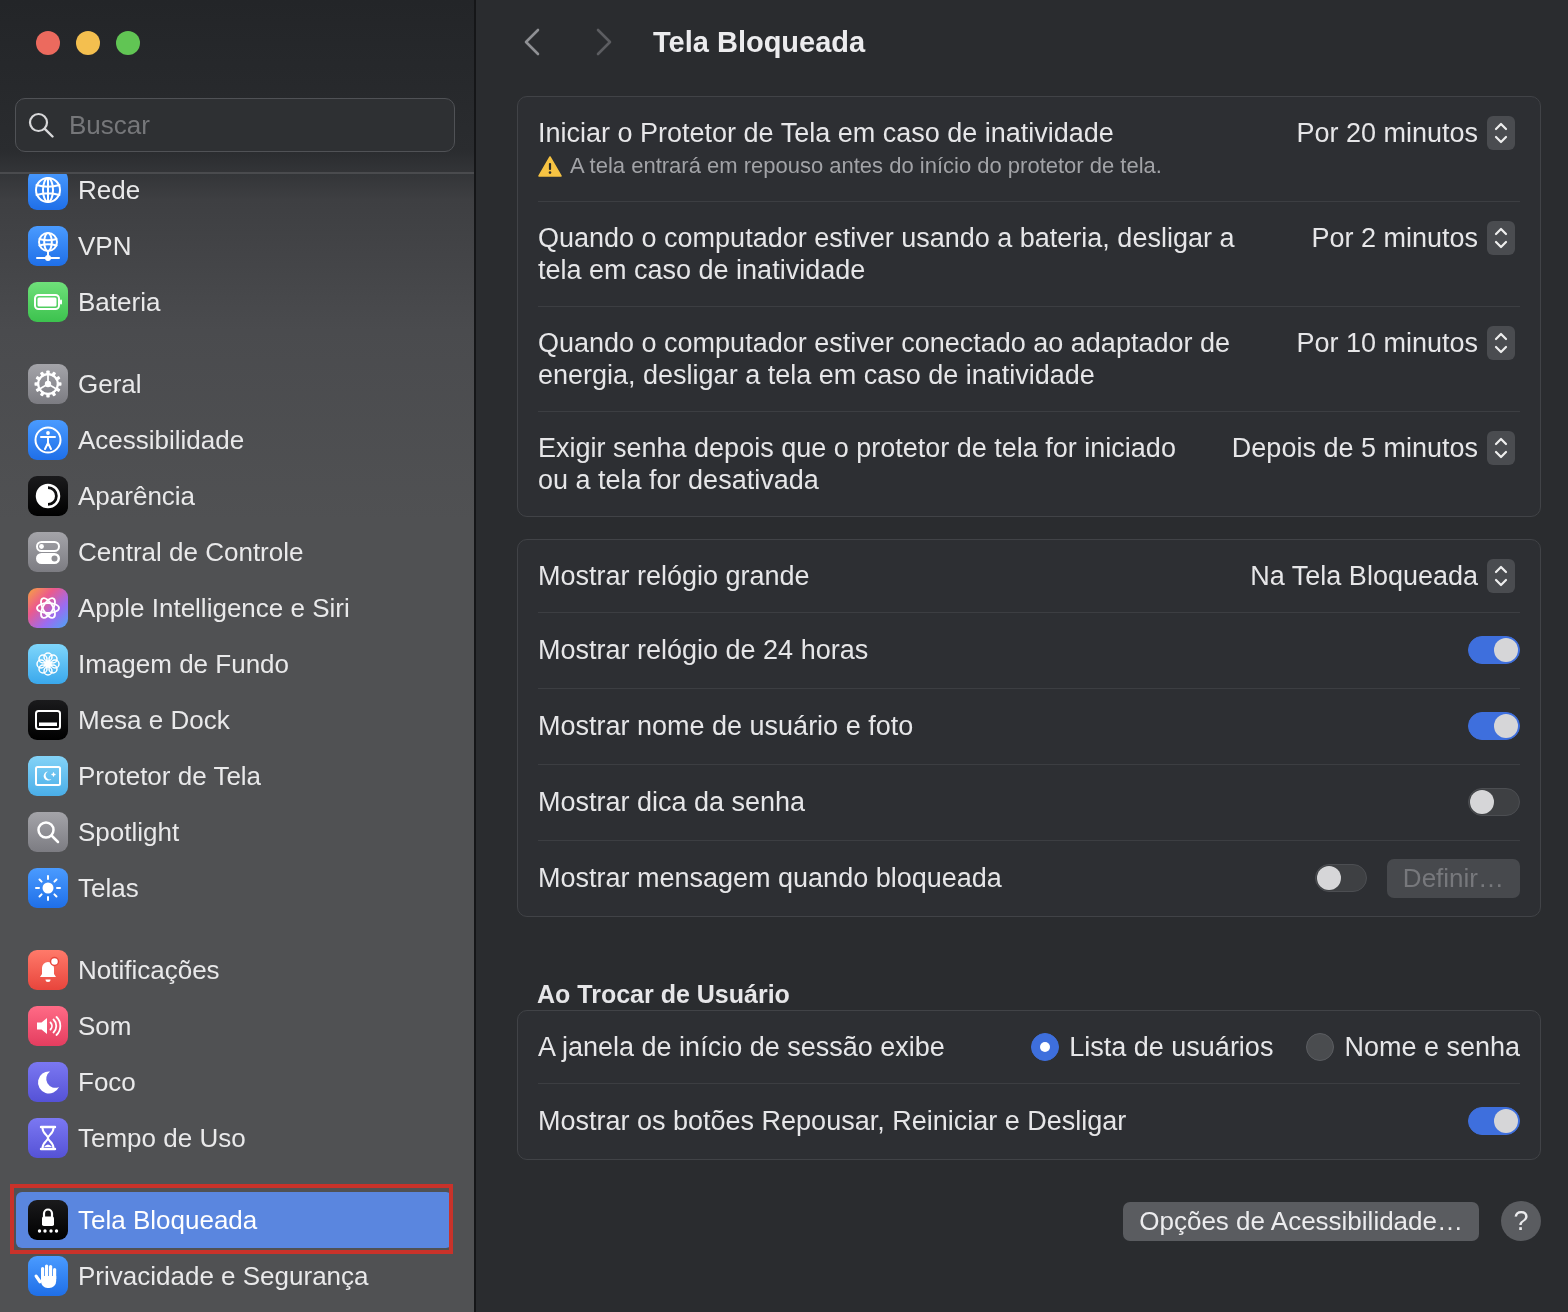 This screenshot has width=1568, height=1312. I want to click on toggles-icon, so click(48, 552).